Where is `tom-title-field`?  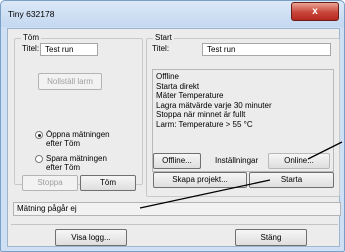 tom-title-field is located at coordinates (69, 49).